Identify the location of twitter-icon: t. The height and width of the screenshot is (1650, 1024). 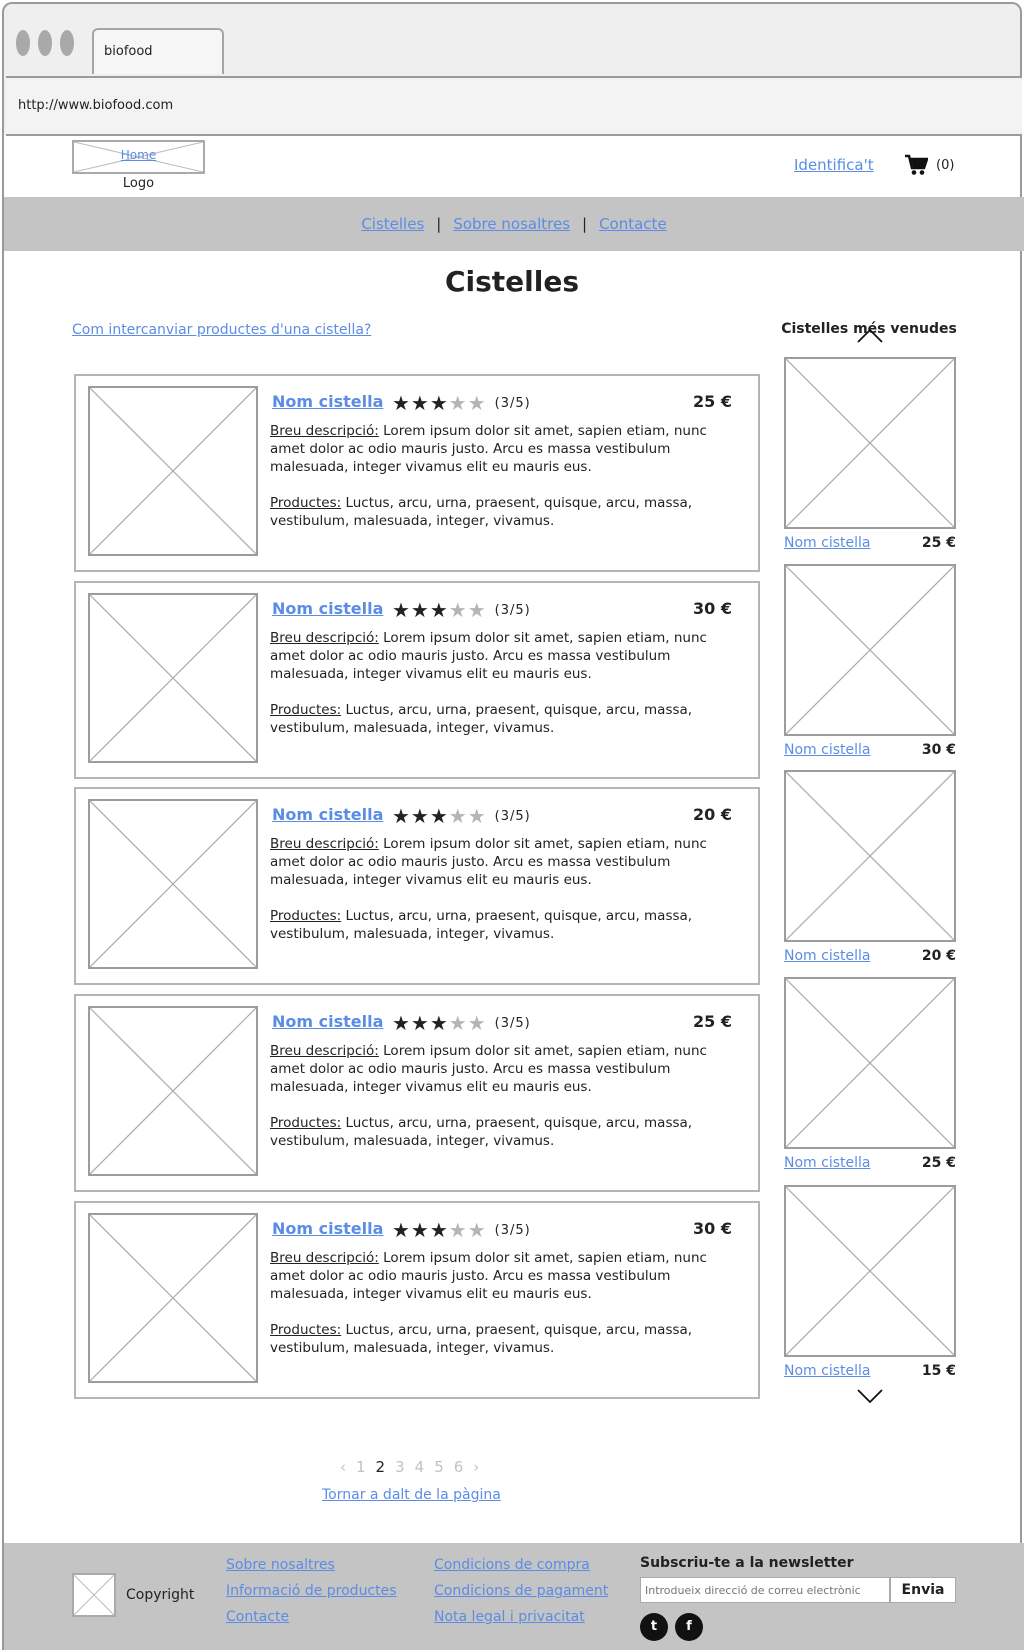
(654, 1627).